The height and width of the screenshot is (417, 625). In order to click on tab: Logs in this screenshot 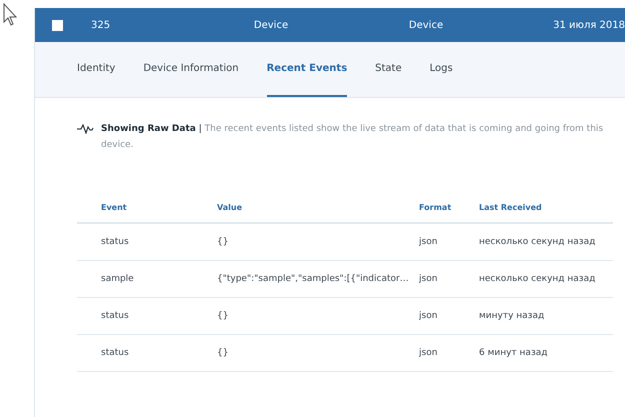, I will do `click(441, 69)`.